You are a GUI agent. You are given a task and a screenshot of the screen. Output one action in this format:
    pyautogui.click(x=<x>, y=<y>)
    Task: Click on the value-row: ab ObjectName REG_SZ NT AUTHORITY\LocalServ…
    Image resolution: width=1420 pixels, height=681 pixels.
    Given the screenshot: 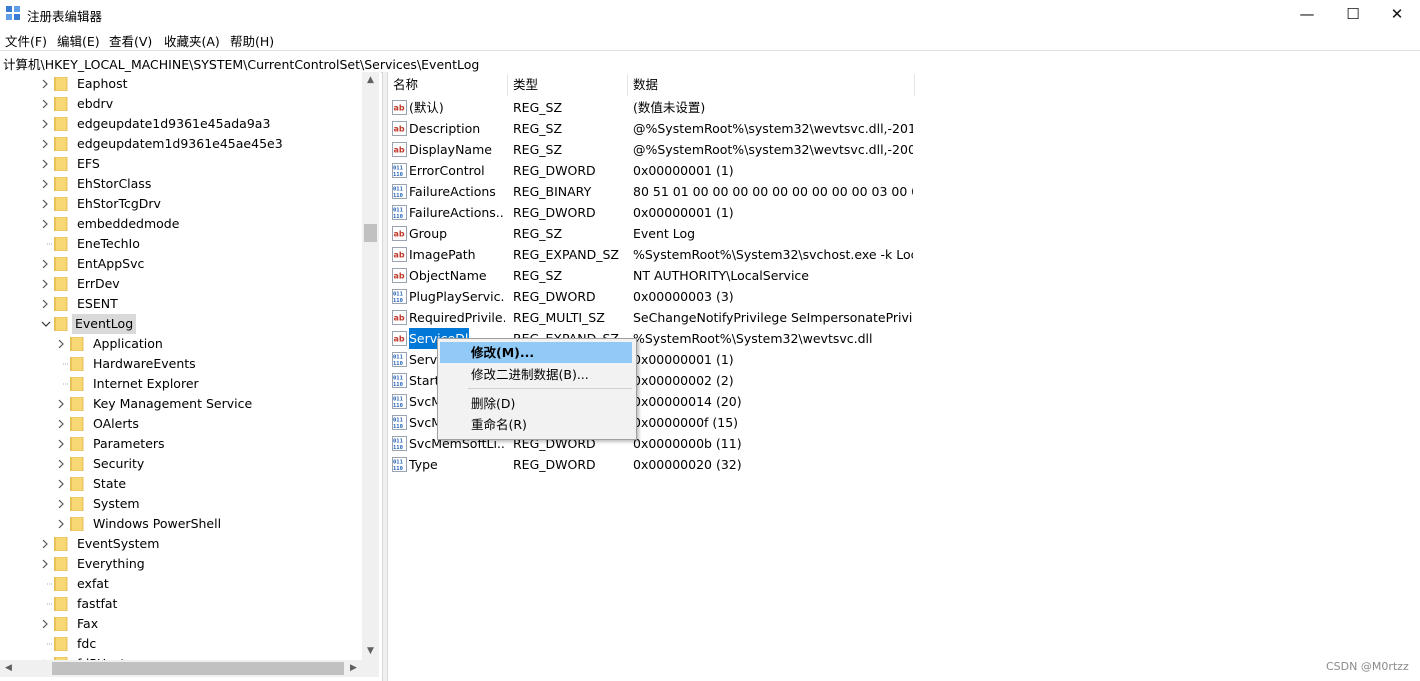 What is the action you would take?
    pyautogui.click(x=904, y=275)
    